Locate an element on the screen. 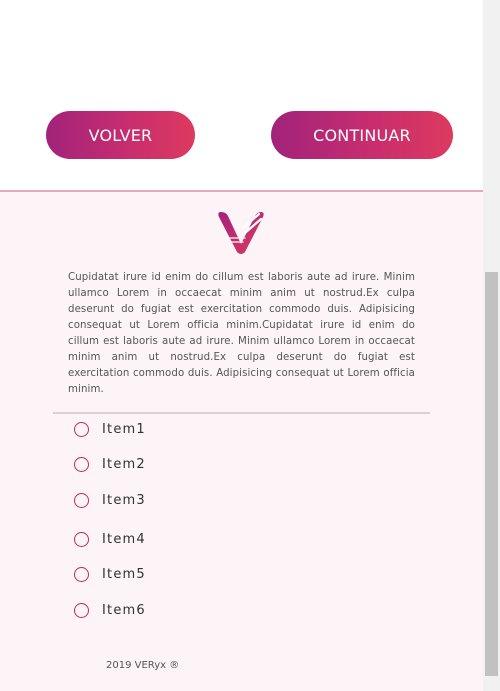  option-item-3: Item3 is located at coordinates (110, 500).